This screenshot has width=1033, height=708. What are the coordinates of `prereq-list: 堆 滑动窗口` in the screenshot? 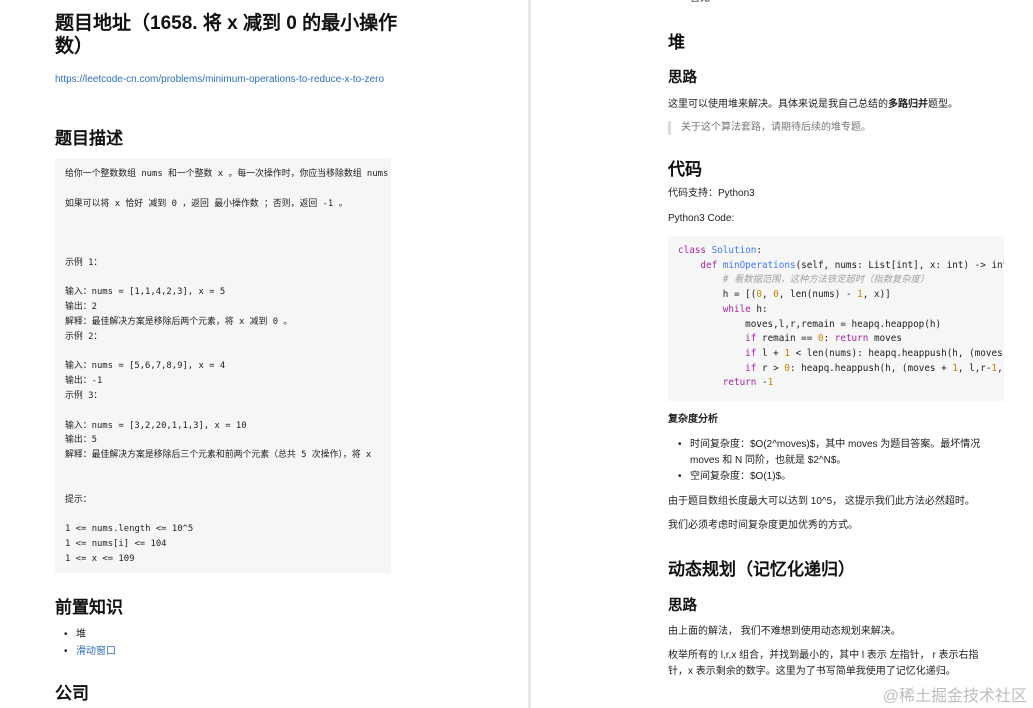 It's located at (89, 643).